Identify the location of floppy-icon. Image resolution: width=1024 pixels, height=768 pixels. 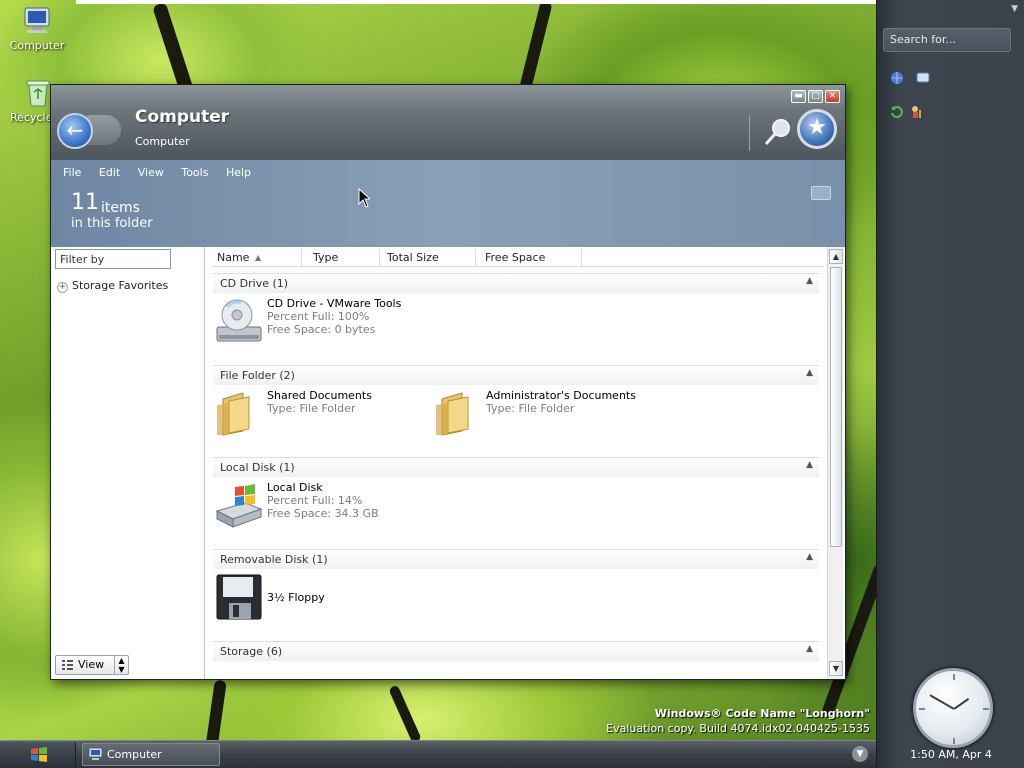
(239, 597).